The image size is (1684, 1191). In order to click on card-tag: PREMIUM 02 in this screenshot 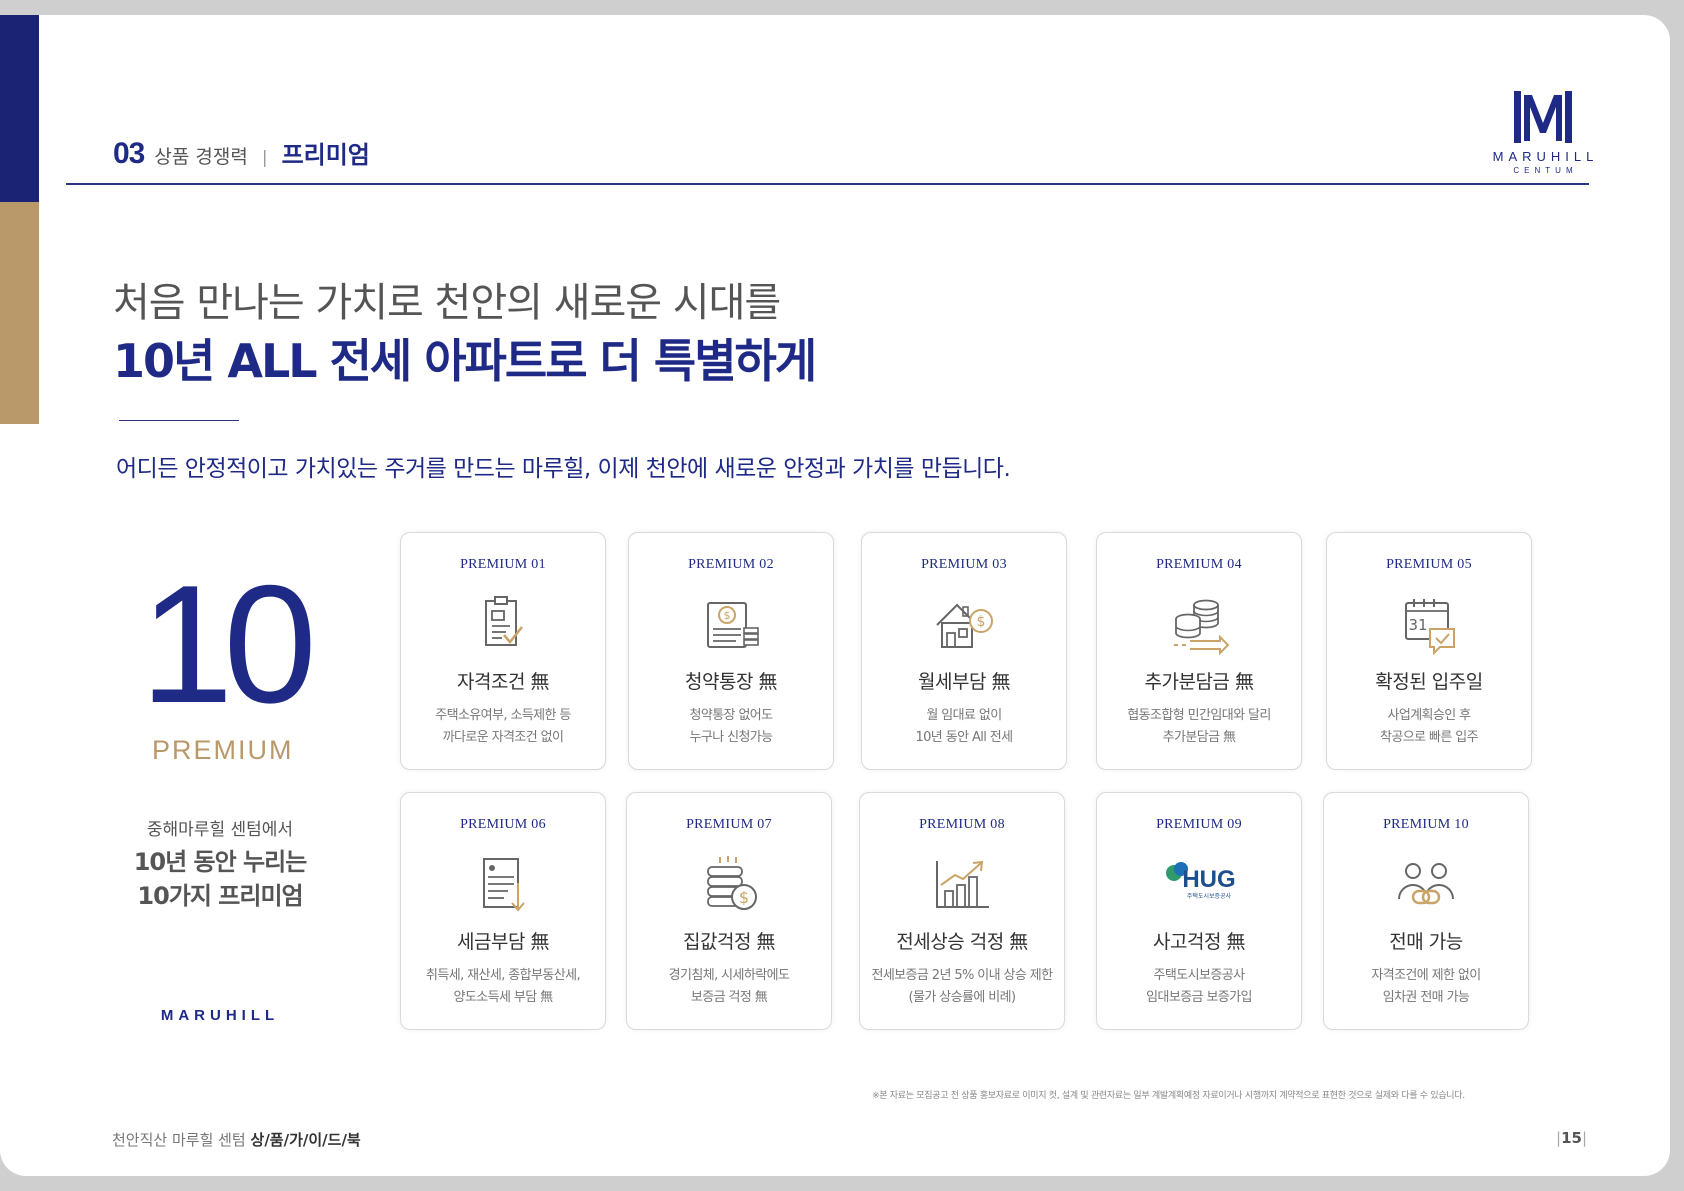, I will do `click(731, 564)`.